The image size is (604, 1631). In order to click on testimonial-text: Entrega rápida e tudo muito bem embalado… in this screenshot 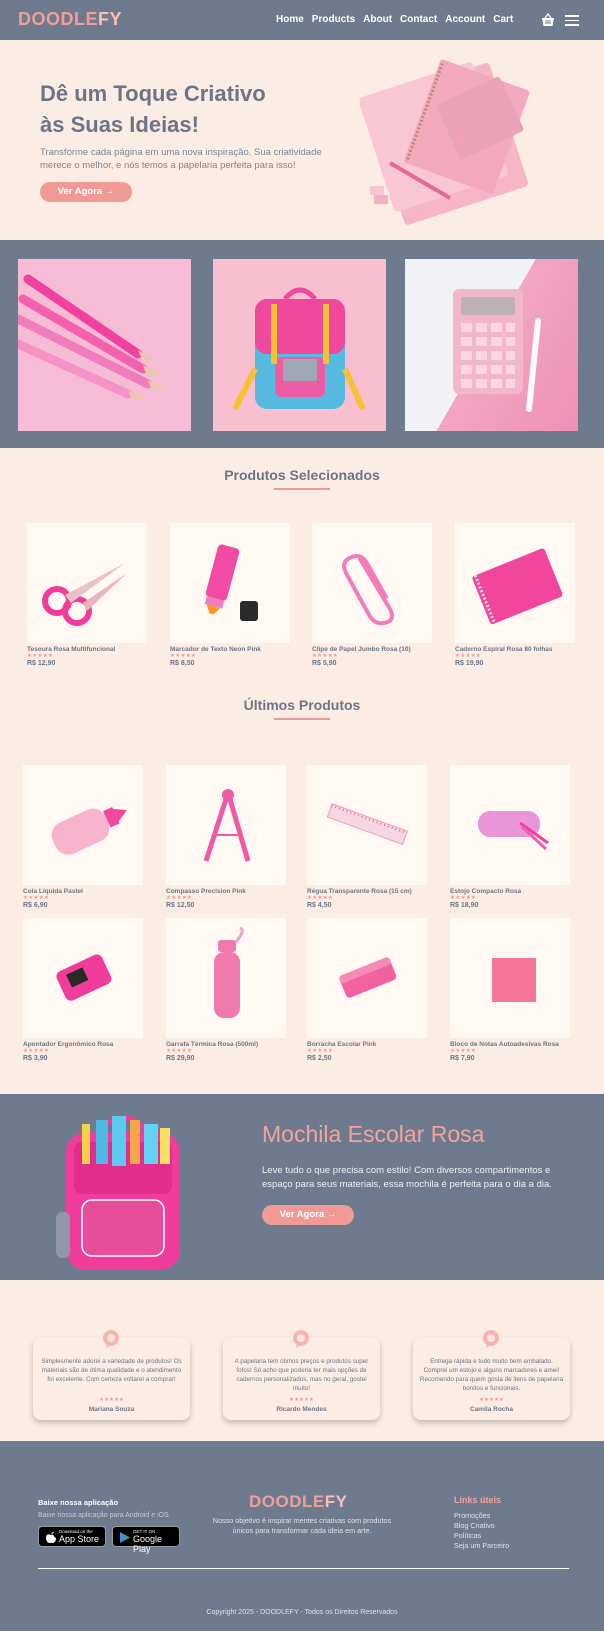, I will do `click(491, 1375)`.